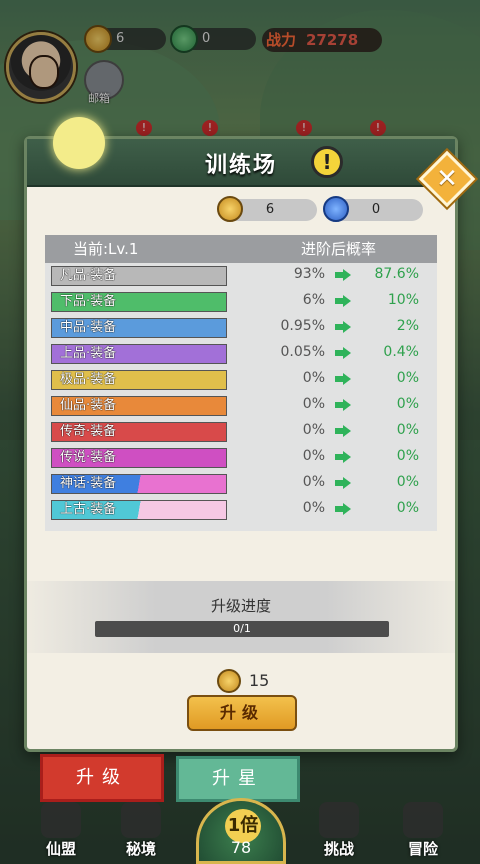 The width and height of the screenshot is (480, 864). I want to click on current-probability: 0.95%, so click(302, 326).